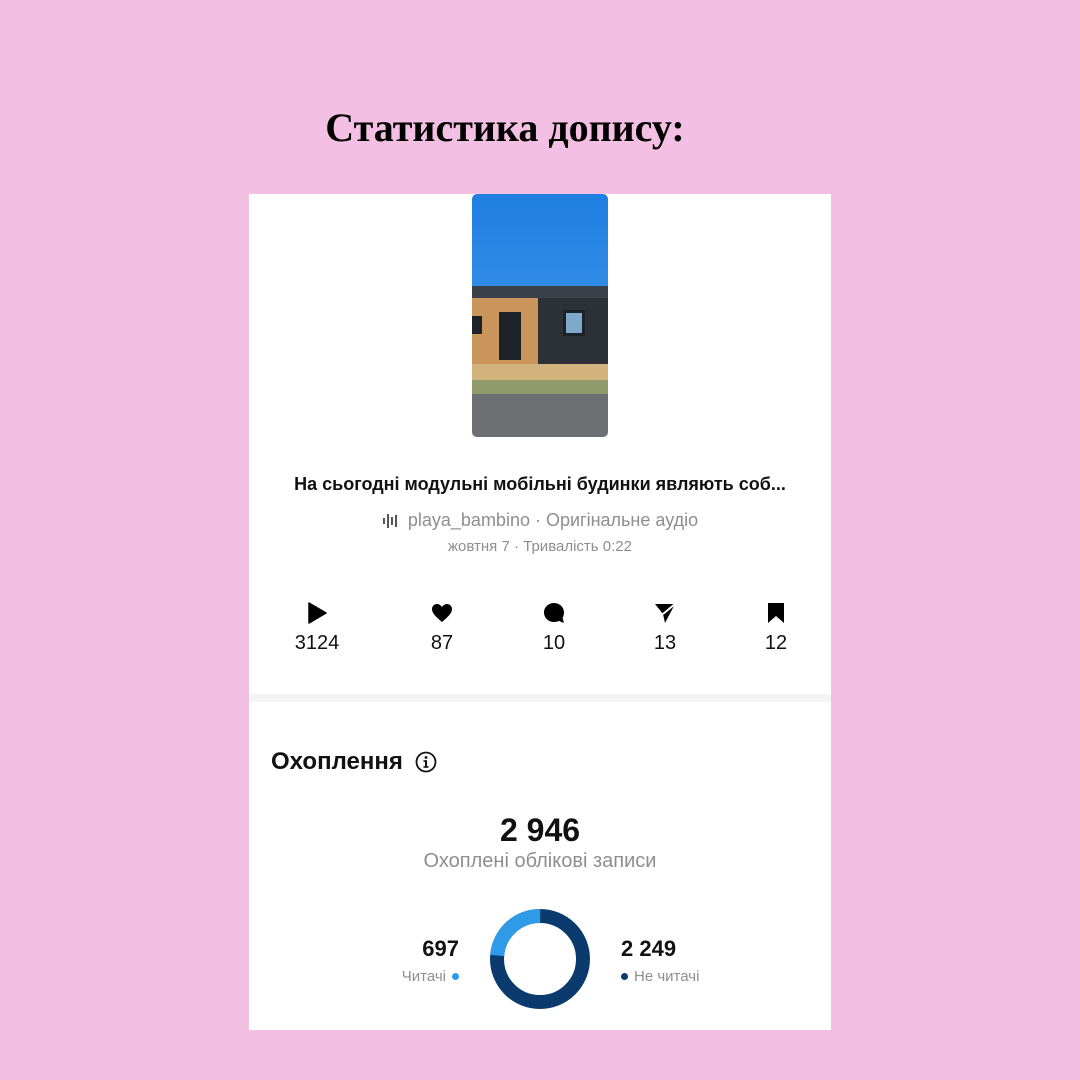  What do you see at coordinates (440, 948) in the screenshot?
I see `followers-count: 697` at bounding box center [440, 948].